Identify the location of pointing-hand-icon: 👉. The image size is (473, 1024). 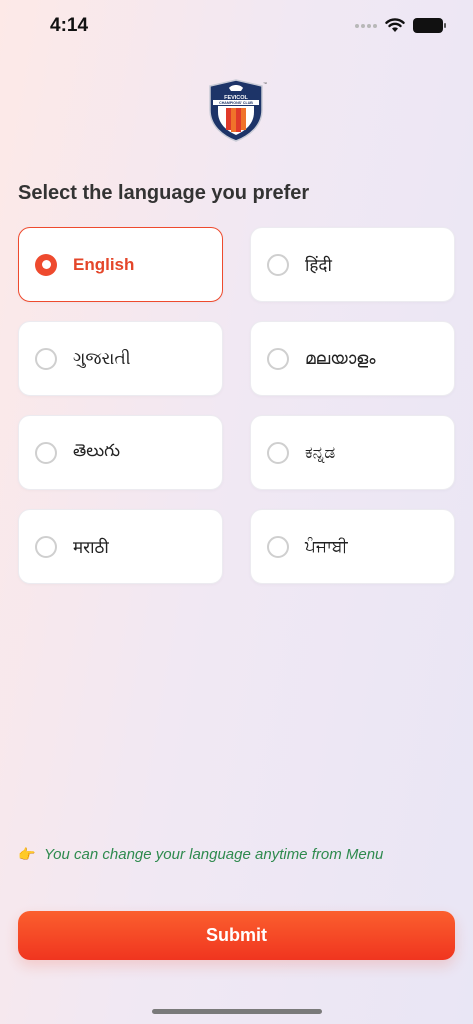
(27, 854).